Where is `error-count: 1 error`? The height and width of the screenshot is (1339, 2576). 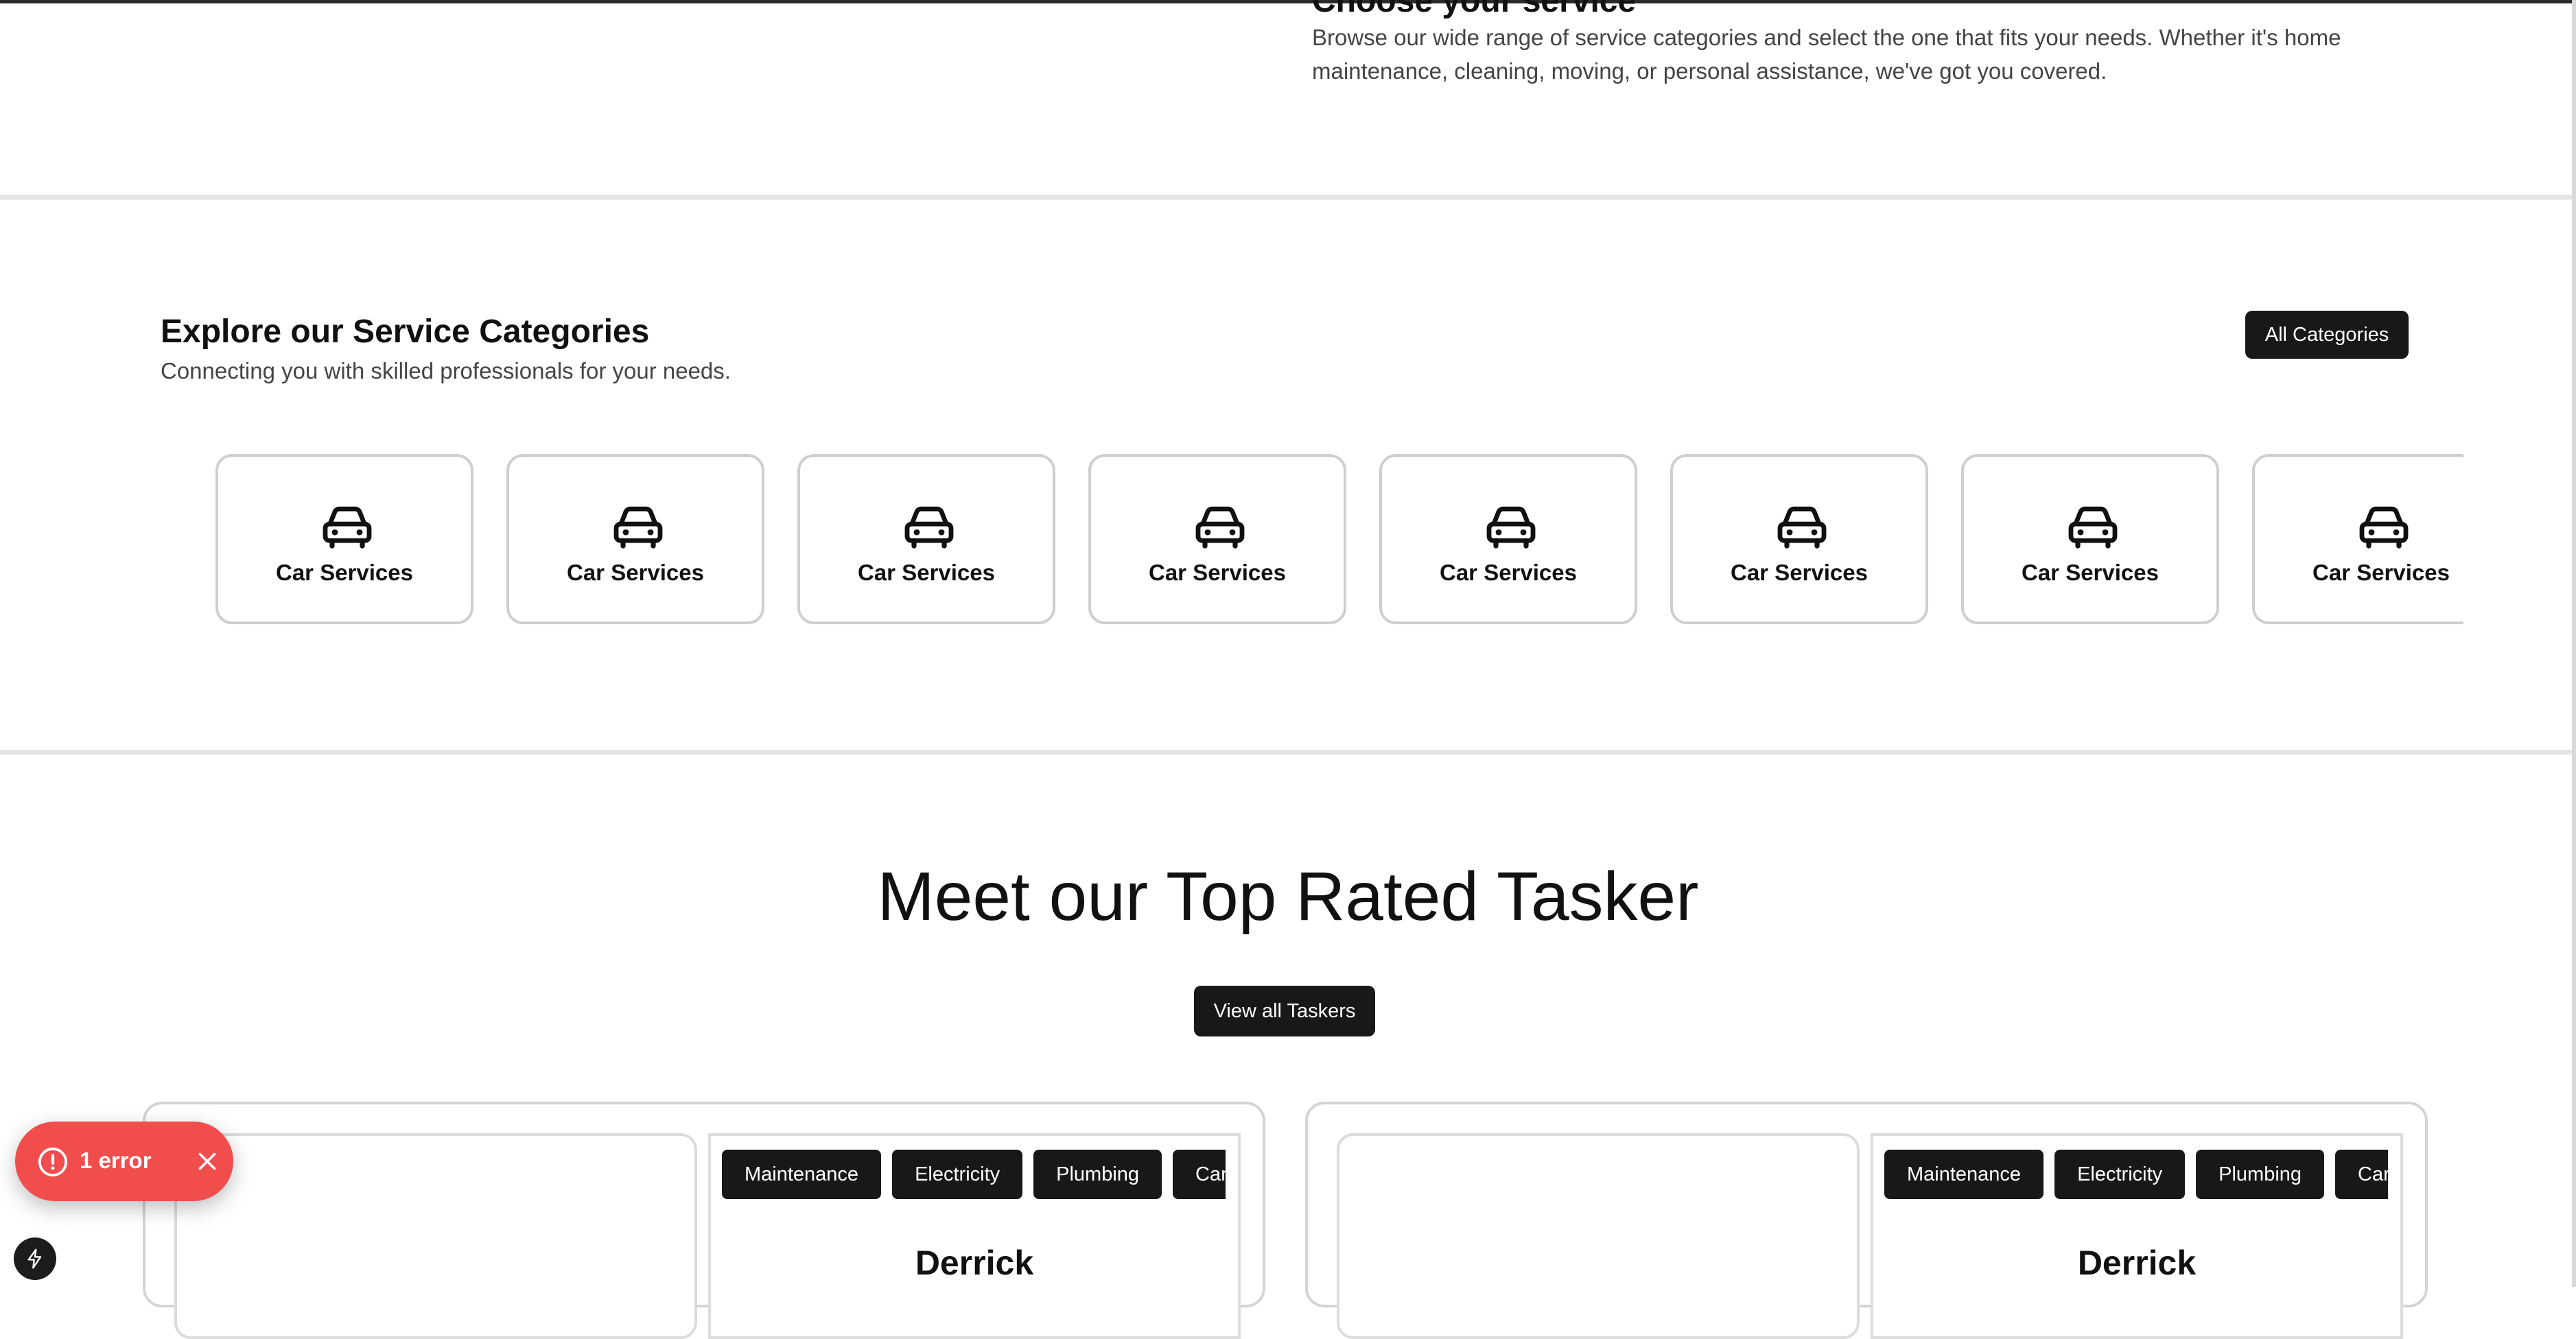 error-count: 1 error is located at coordinates (116, 1160).